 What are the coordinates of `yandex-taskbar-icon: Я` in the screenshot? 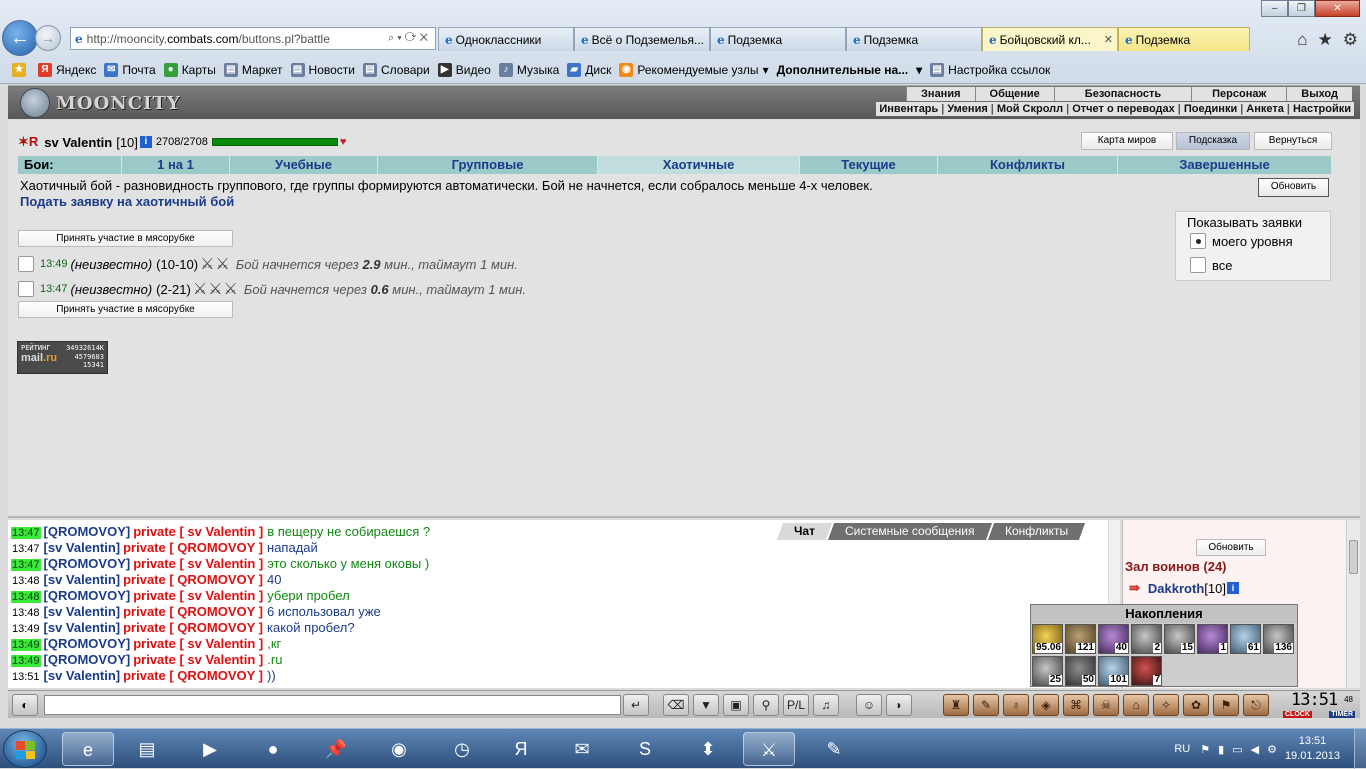 It's located at (521, 749).